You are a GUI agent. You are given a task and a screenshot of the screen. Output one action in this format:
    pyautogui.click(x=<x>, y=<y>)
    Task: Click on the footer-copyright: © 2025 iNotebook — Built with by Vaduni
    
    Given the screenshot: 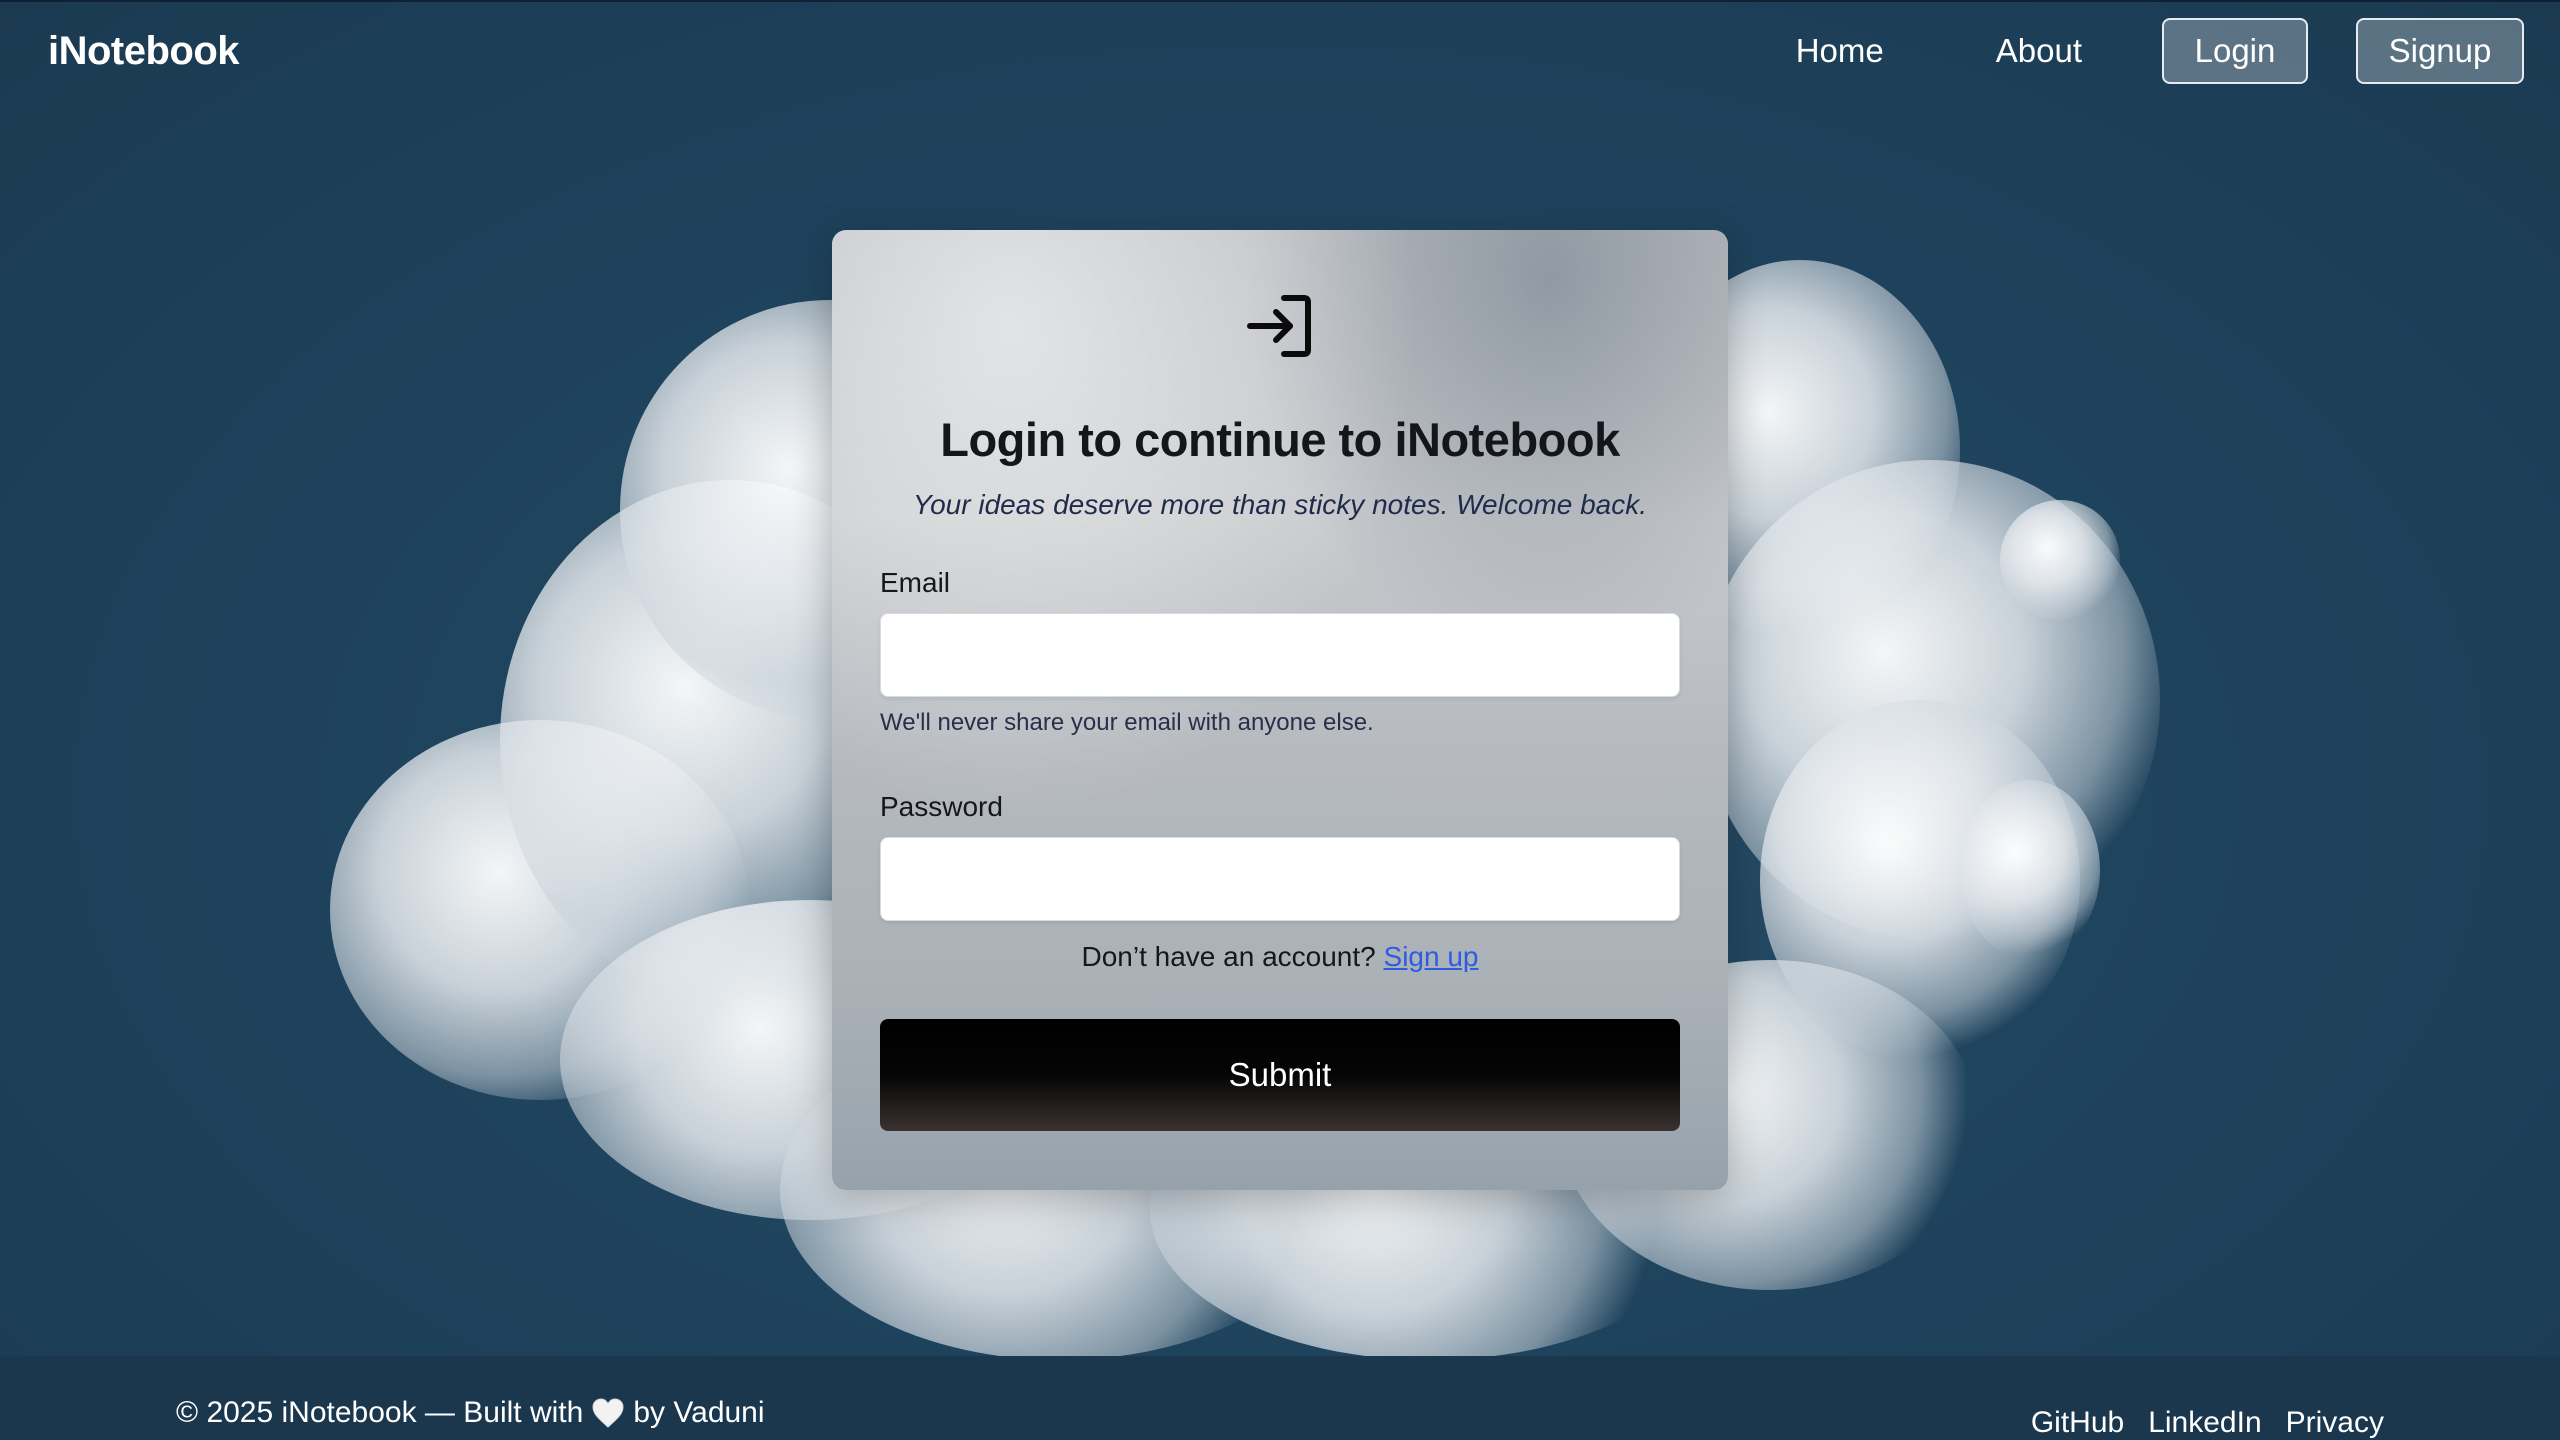 What is the action you would take?
    pyautogui.click(x=470, y=1413)
    